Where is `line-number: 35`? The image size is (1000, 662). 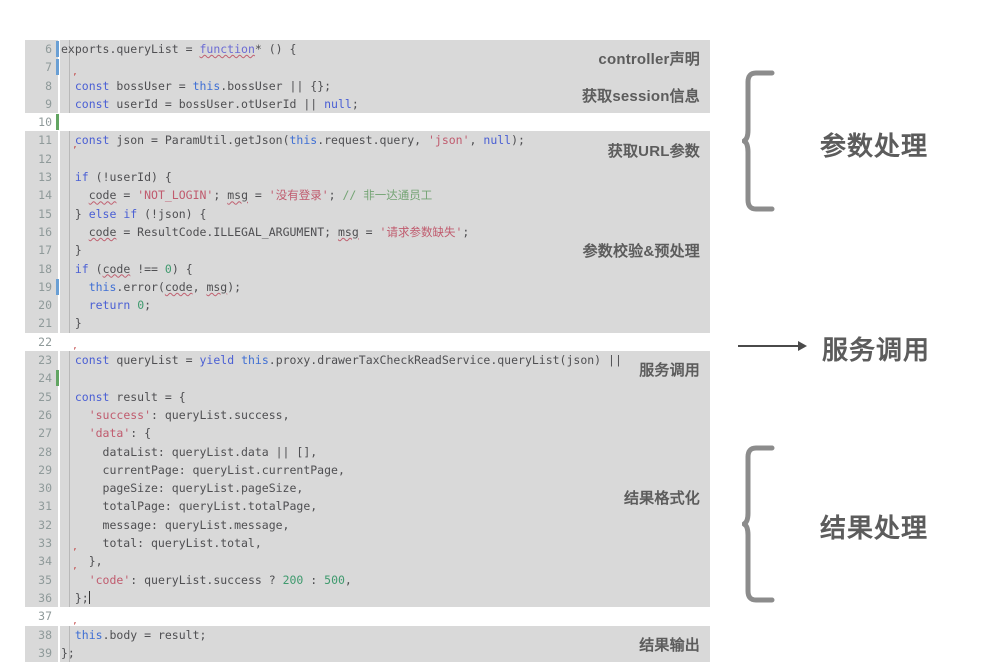 line-number: 35 is located at coordinates (38, 580).